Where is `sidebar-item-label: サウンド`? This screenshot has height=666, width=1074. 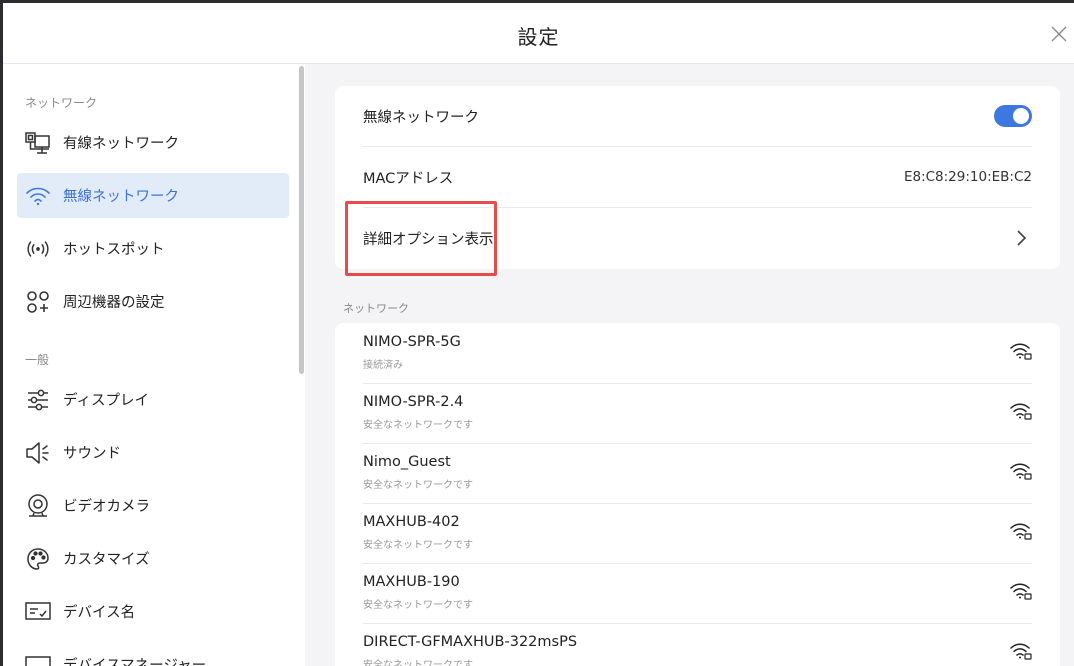 sidebar-item-label: サウンド is located at coordinates (92, 454).